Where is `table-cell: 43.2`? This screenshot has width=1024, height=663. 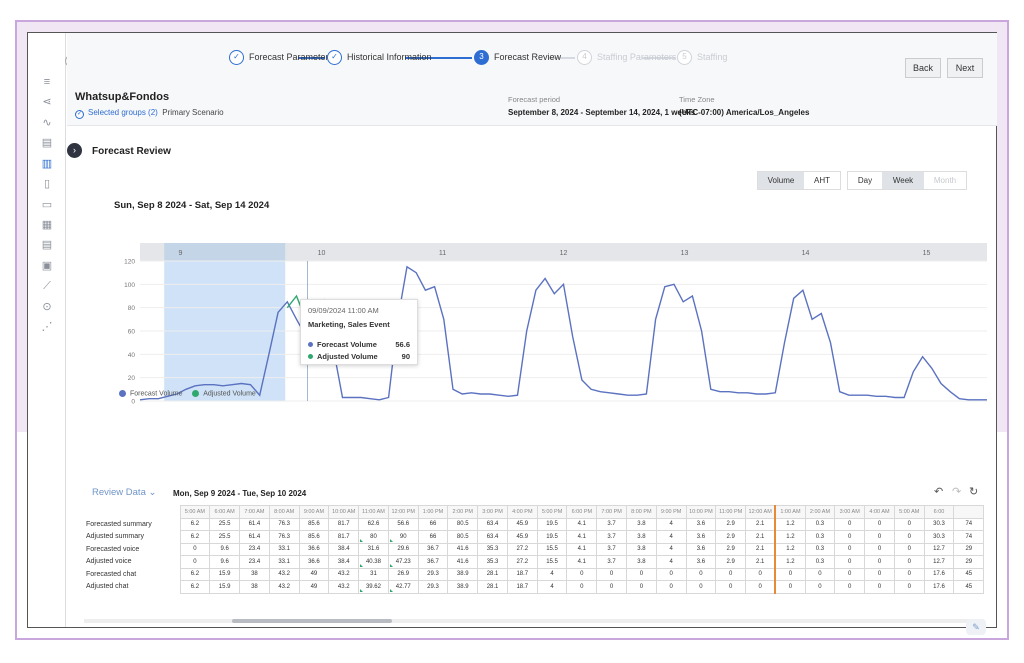 table-cell: 43.2 is located at coordinates (284, 574).